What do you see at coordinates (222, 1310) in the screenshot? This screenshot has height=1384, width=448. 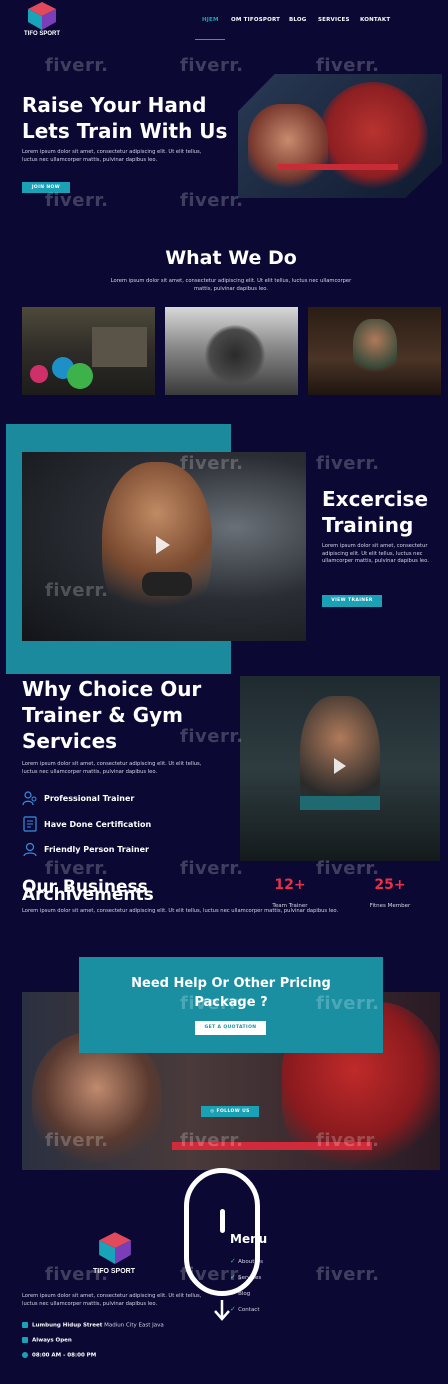 I see `scroll-down-arrow-icon` at bounding box center [222, 1310].